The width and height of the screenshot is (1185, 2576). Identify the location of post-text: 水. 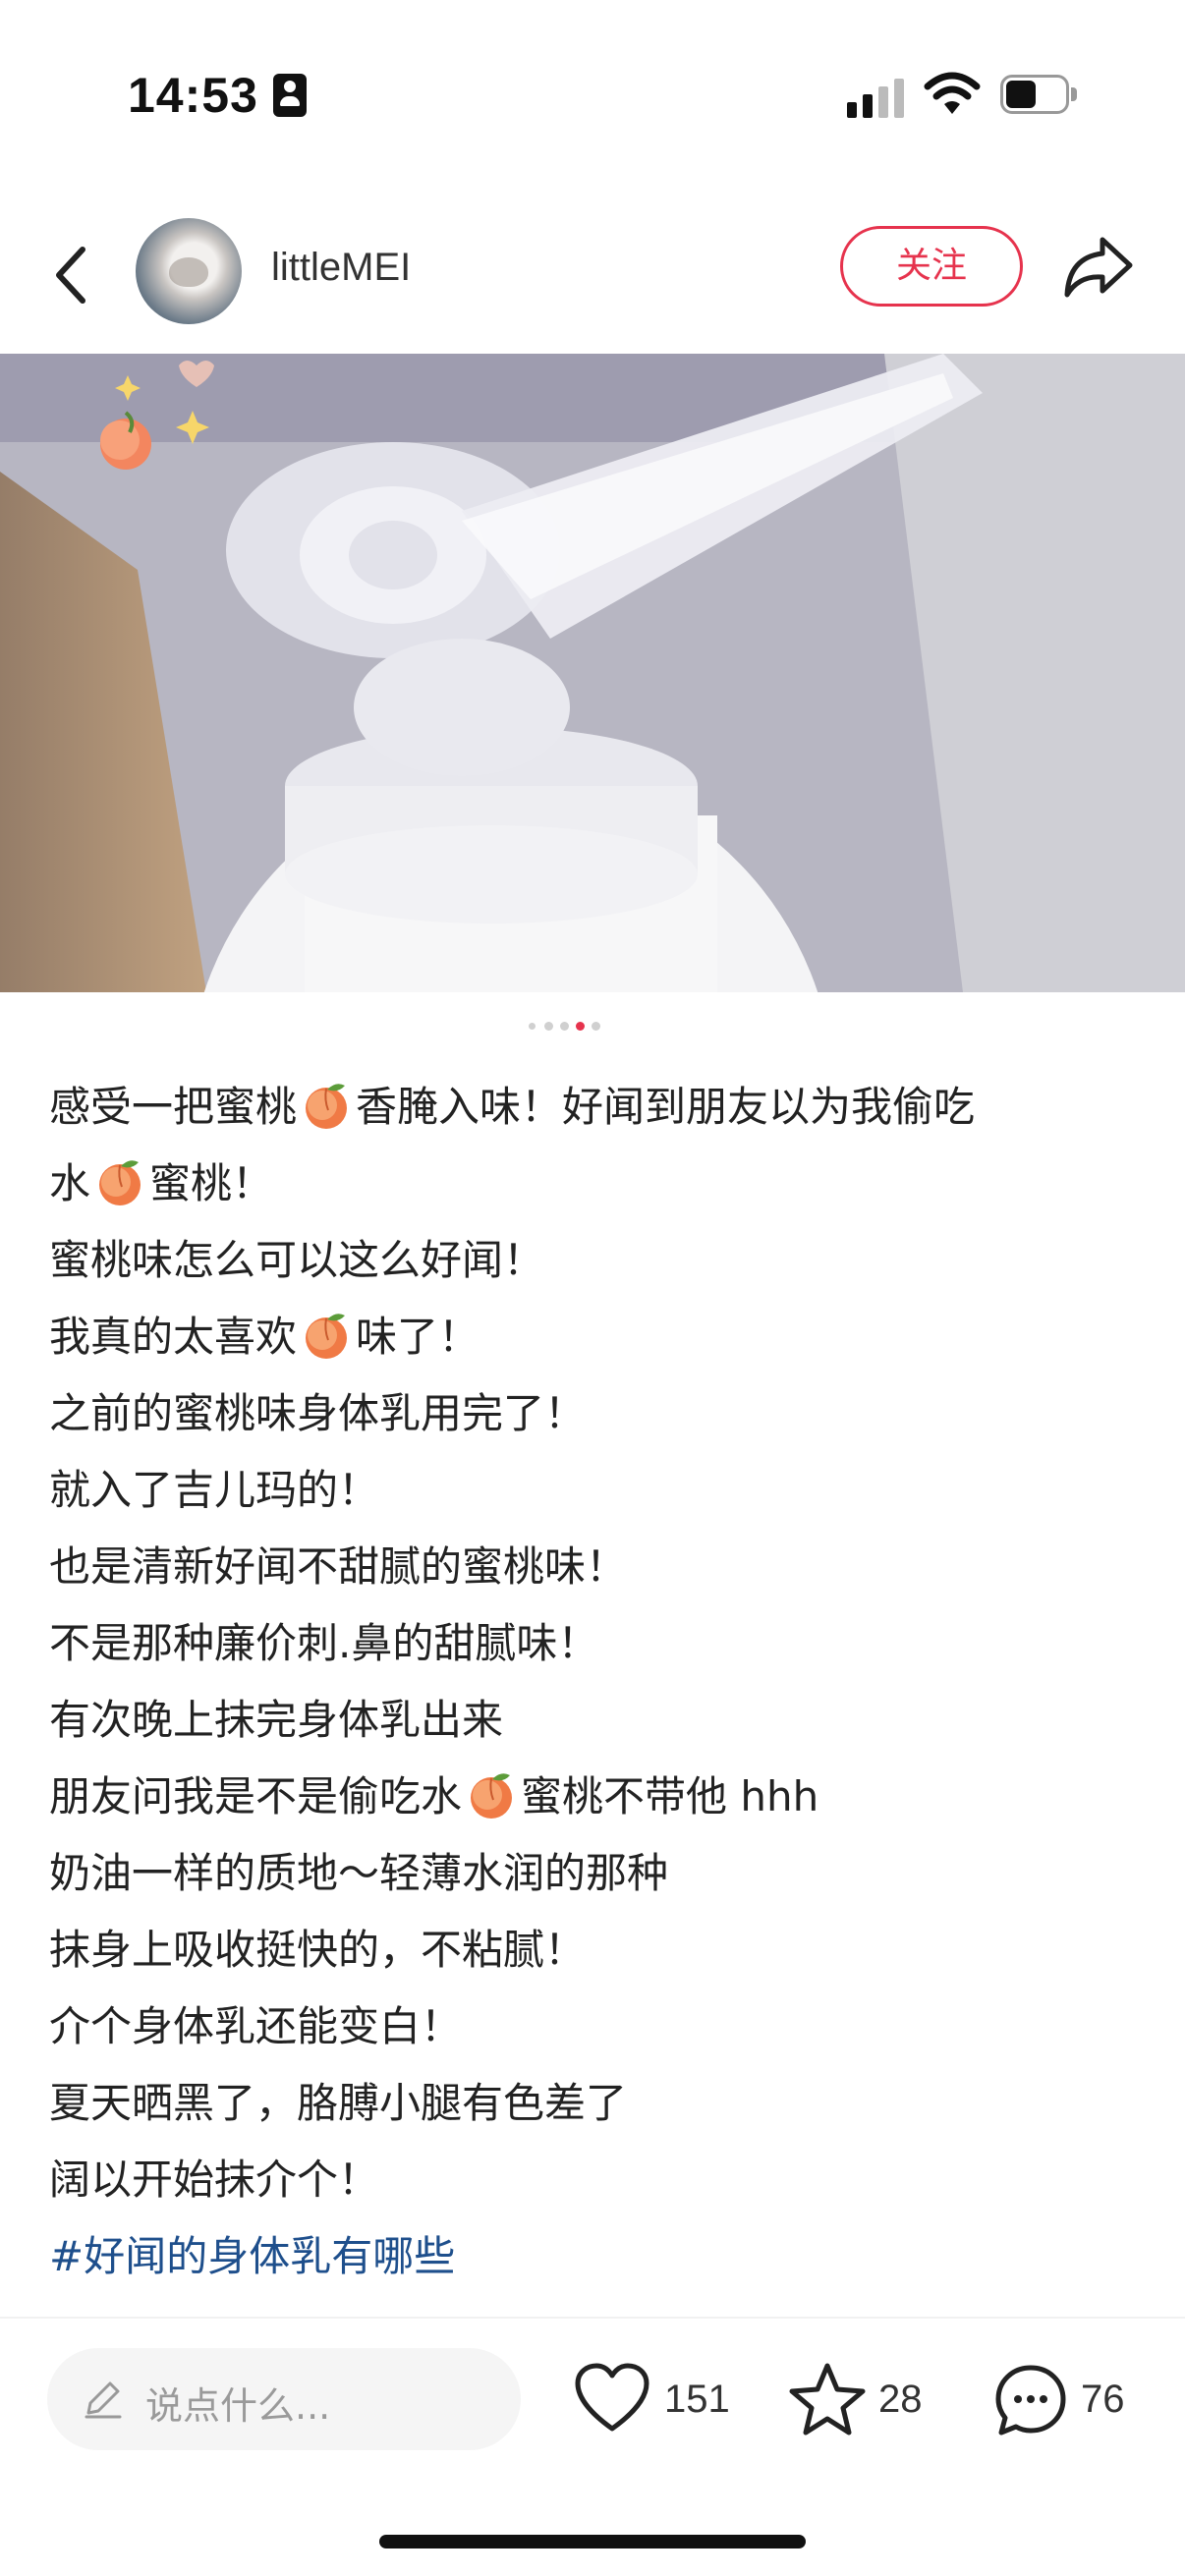
(70, 1183).